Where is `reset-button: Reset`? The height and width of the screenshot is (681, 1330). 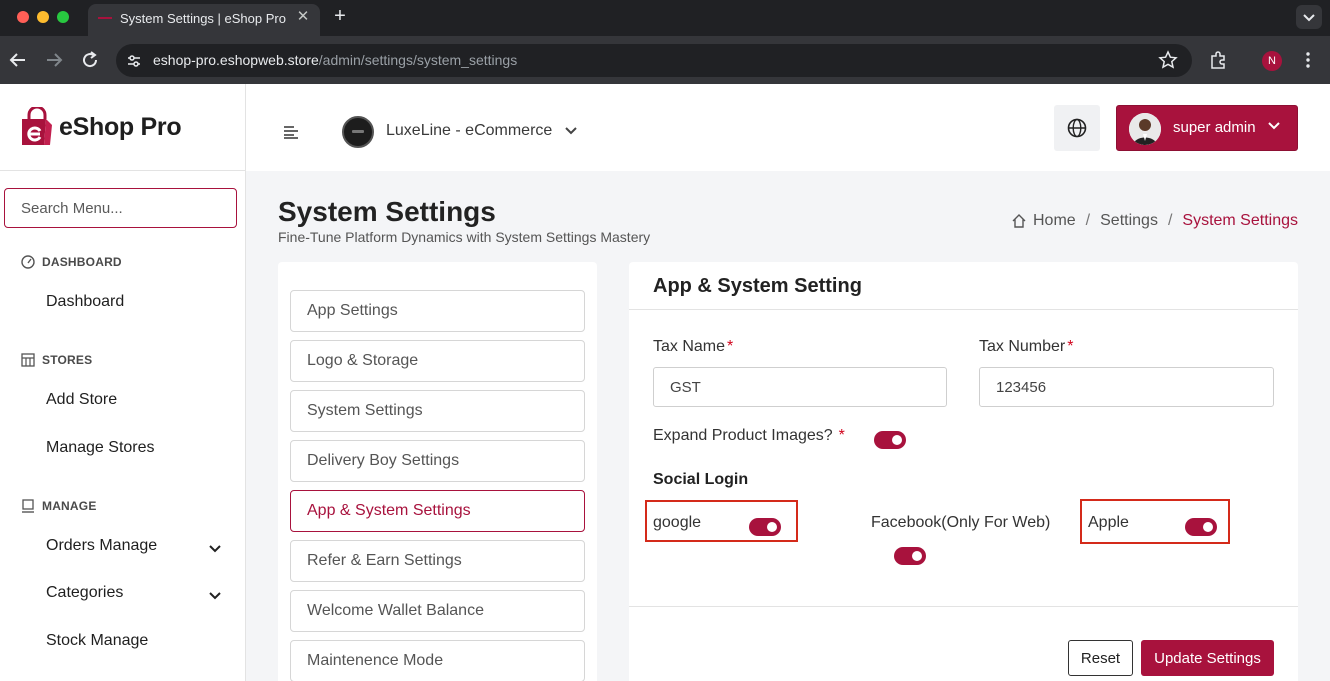
reset-button: Reset is located at coordinates (1100, 658).